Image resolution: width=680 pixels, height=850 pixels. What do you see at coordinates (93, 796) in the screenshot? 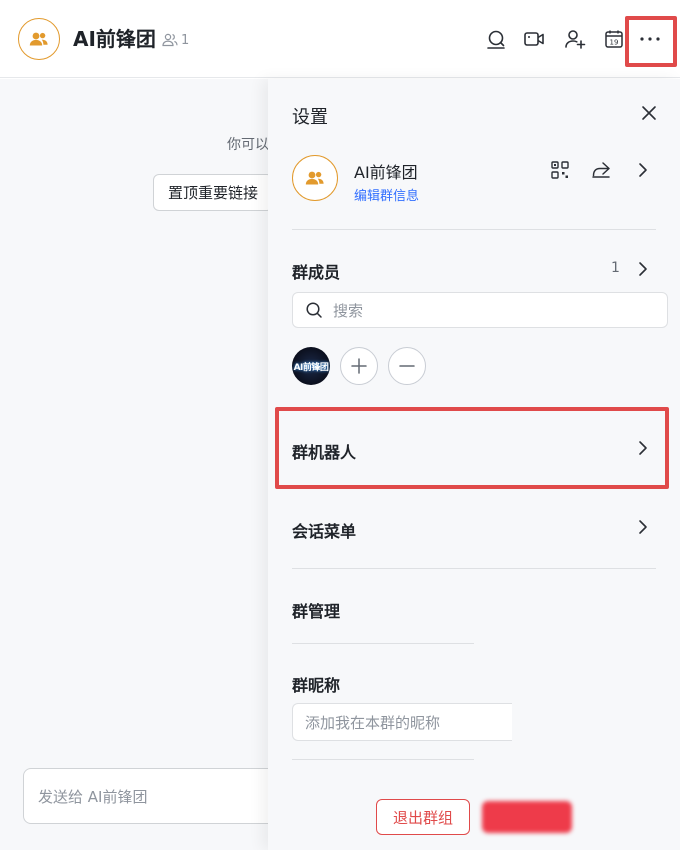
I see `composer-placeholder: 发送给 AI前锋团` at bounding box center [93, 796].